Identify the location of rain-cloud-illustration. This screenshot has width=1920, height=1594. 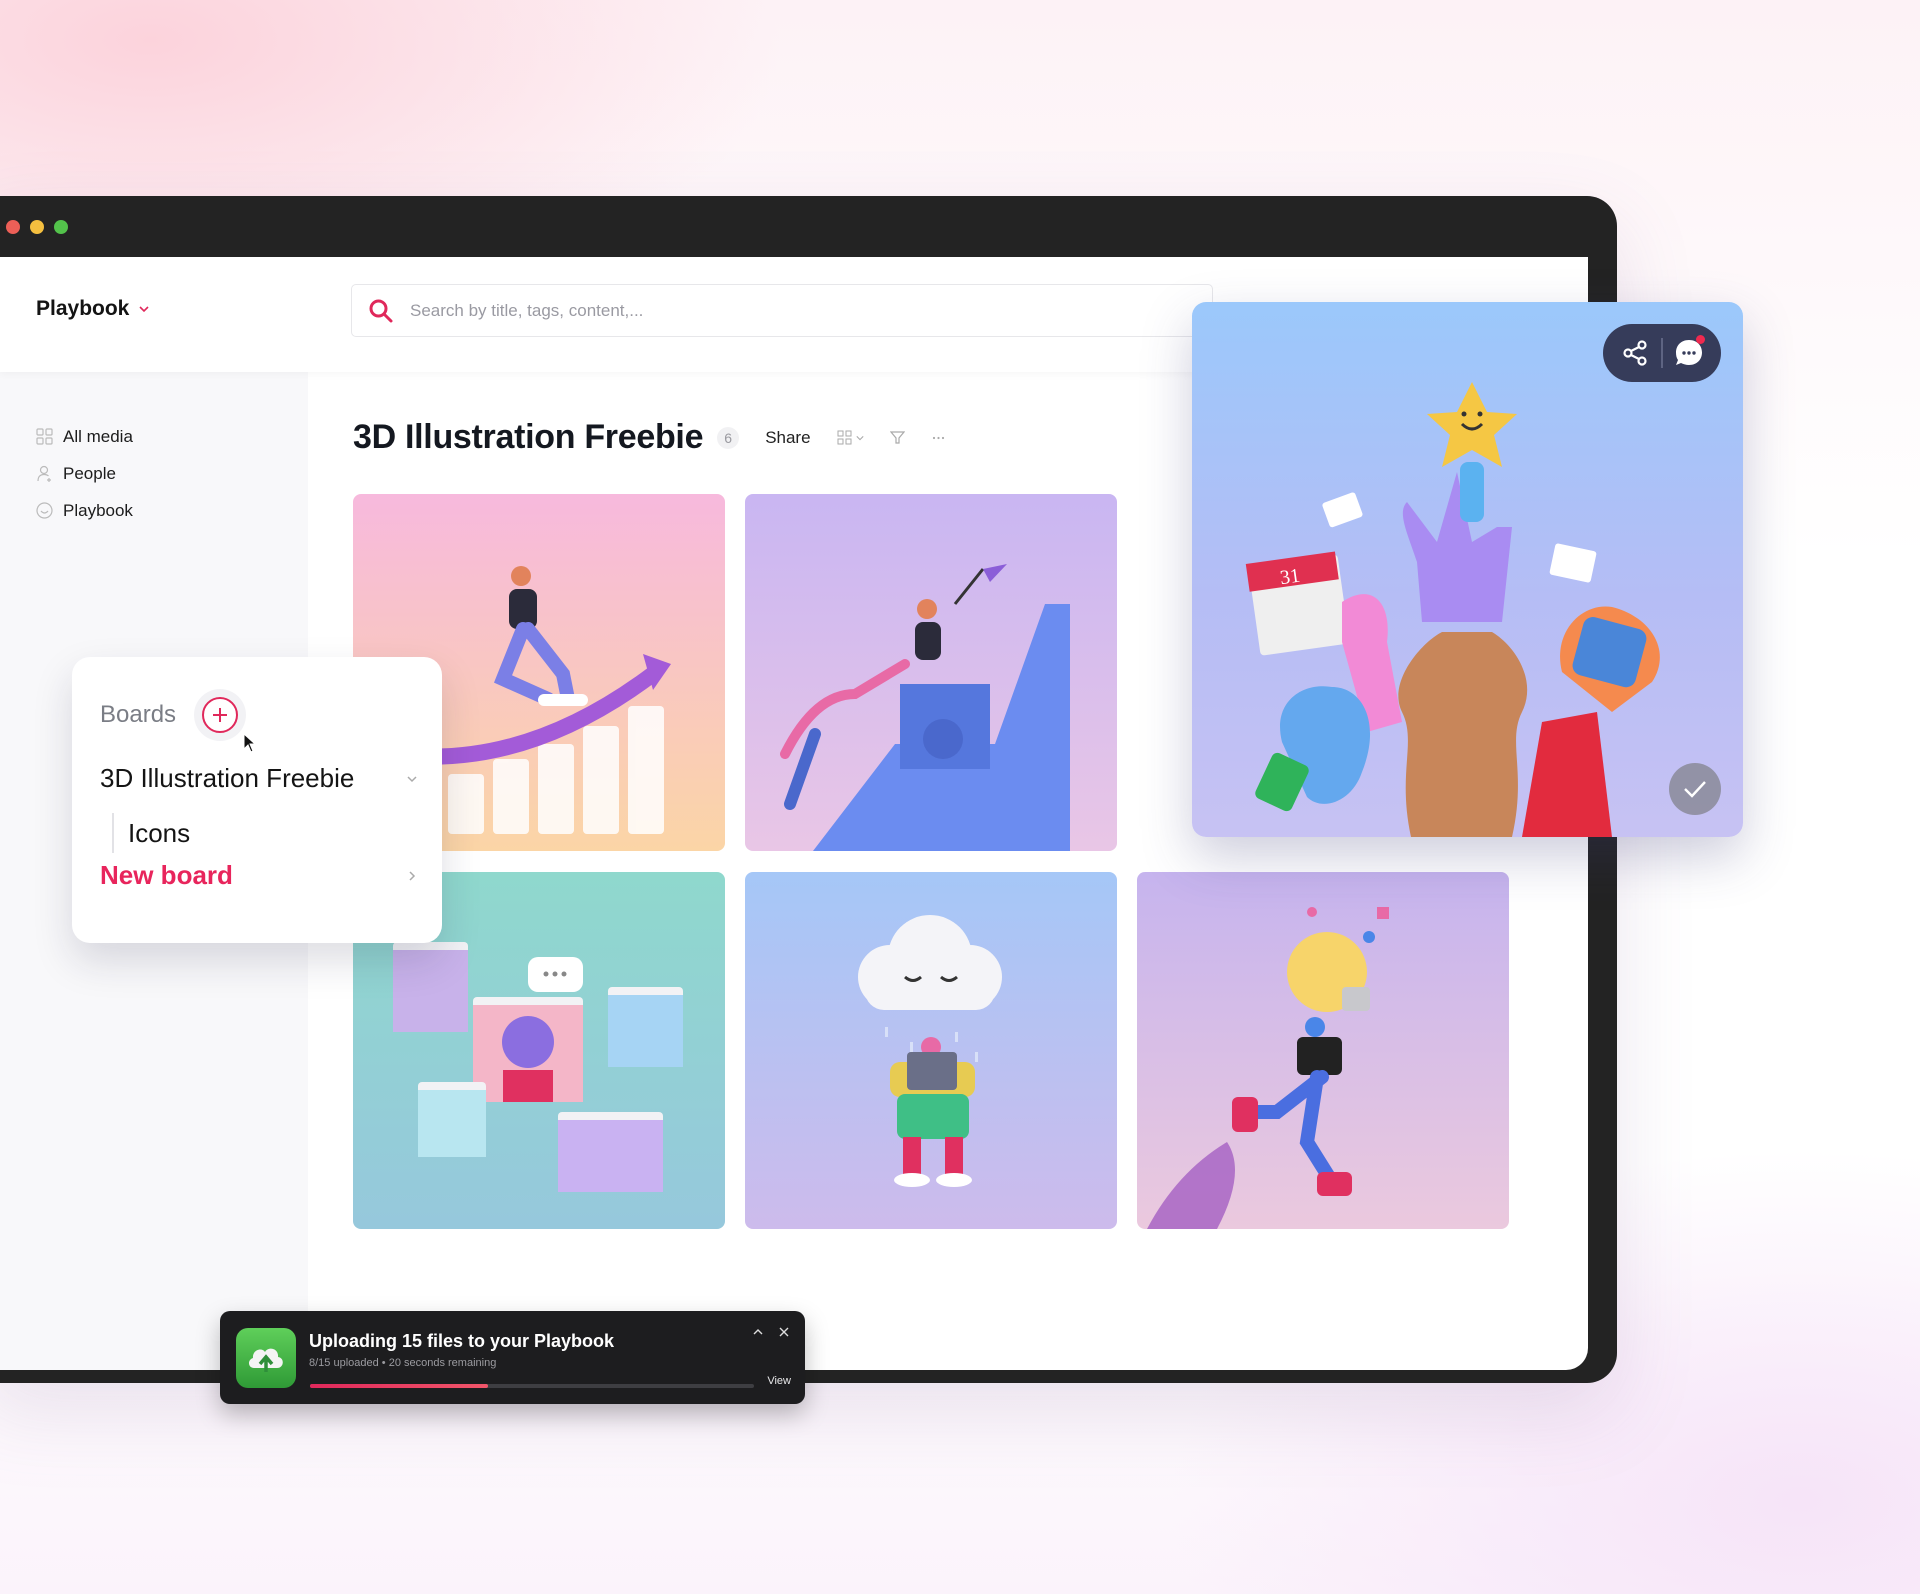
(931, 1050).